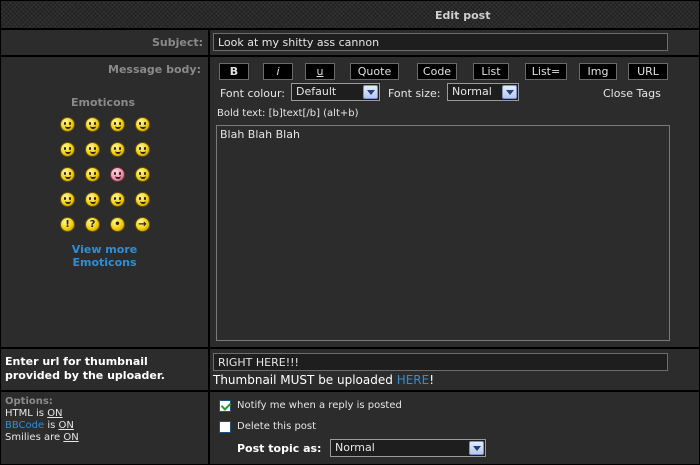  I want to click on font-size-select: Normal, so click(483, 92).